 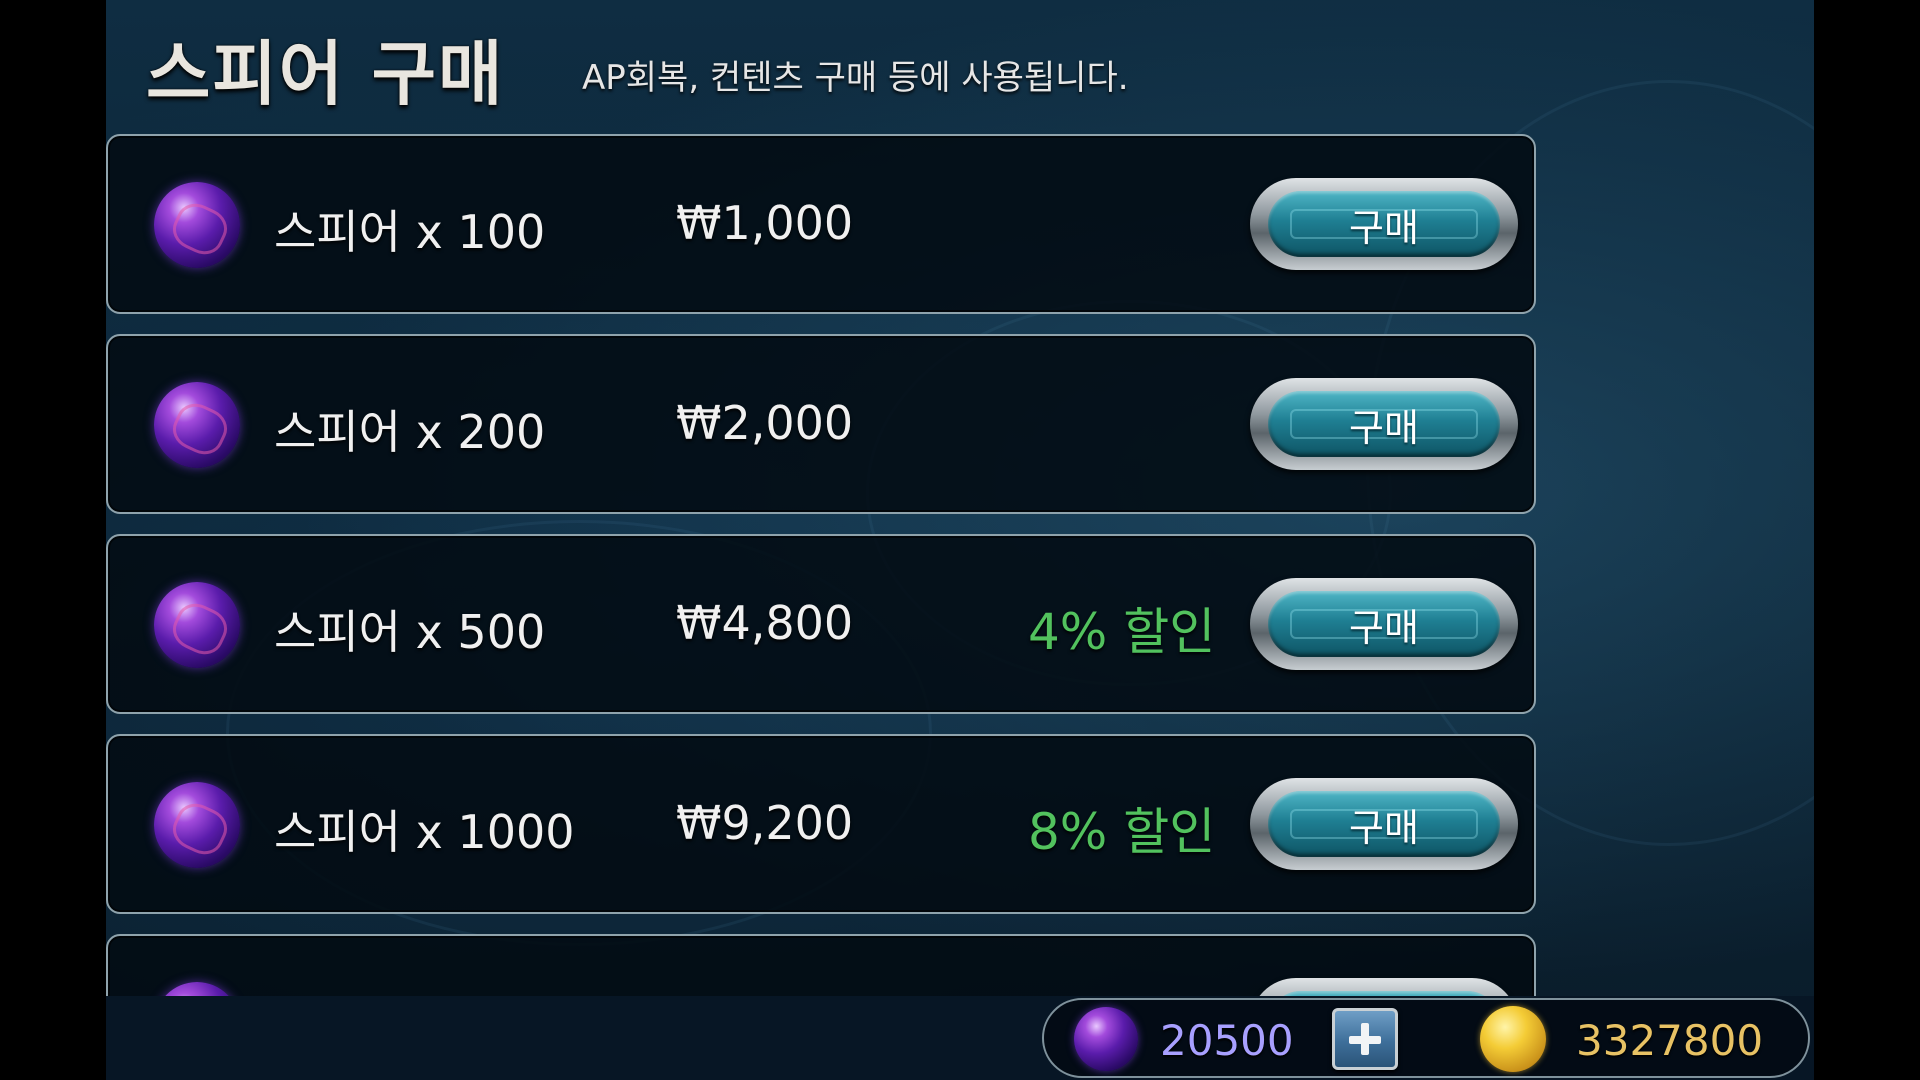 What do you see at coordinates (821, 965) in the screenshot?
I see `product-row` at bounding box center [821, 965].